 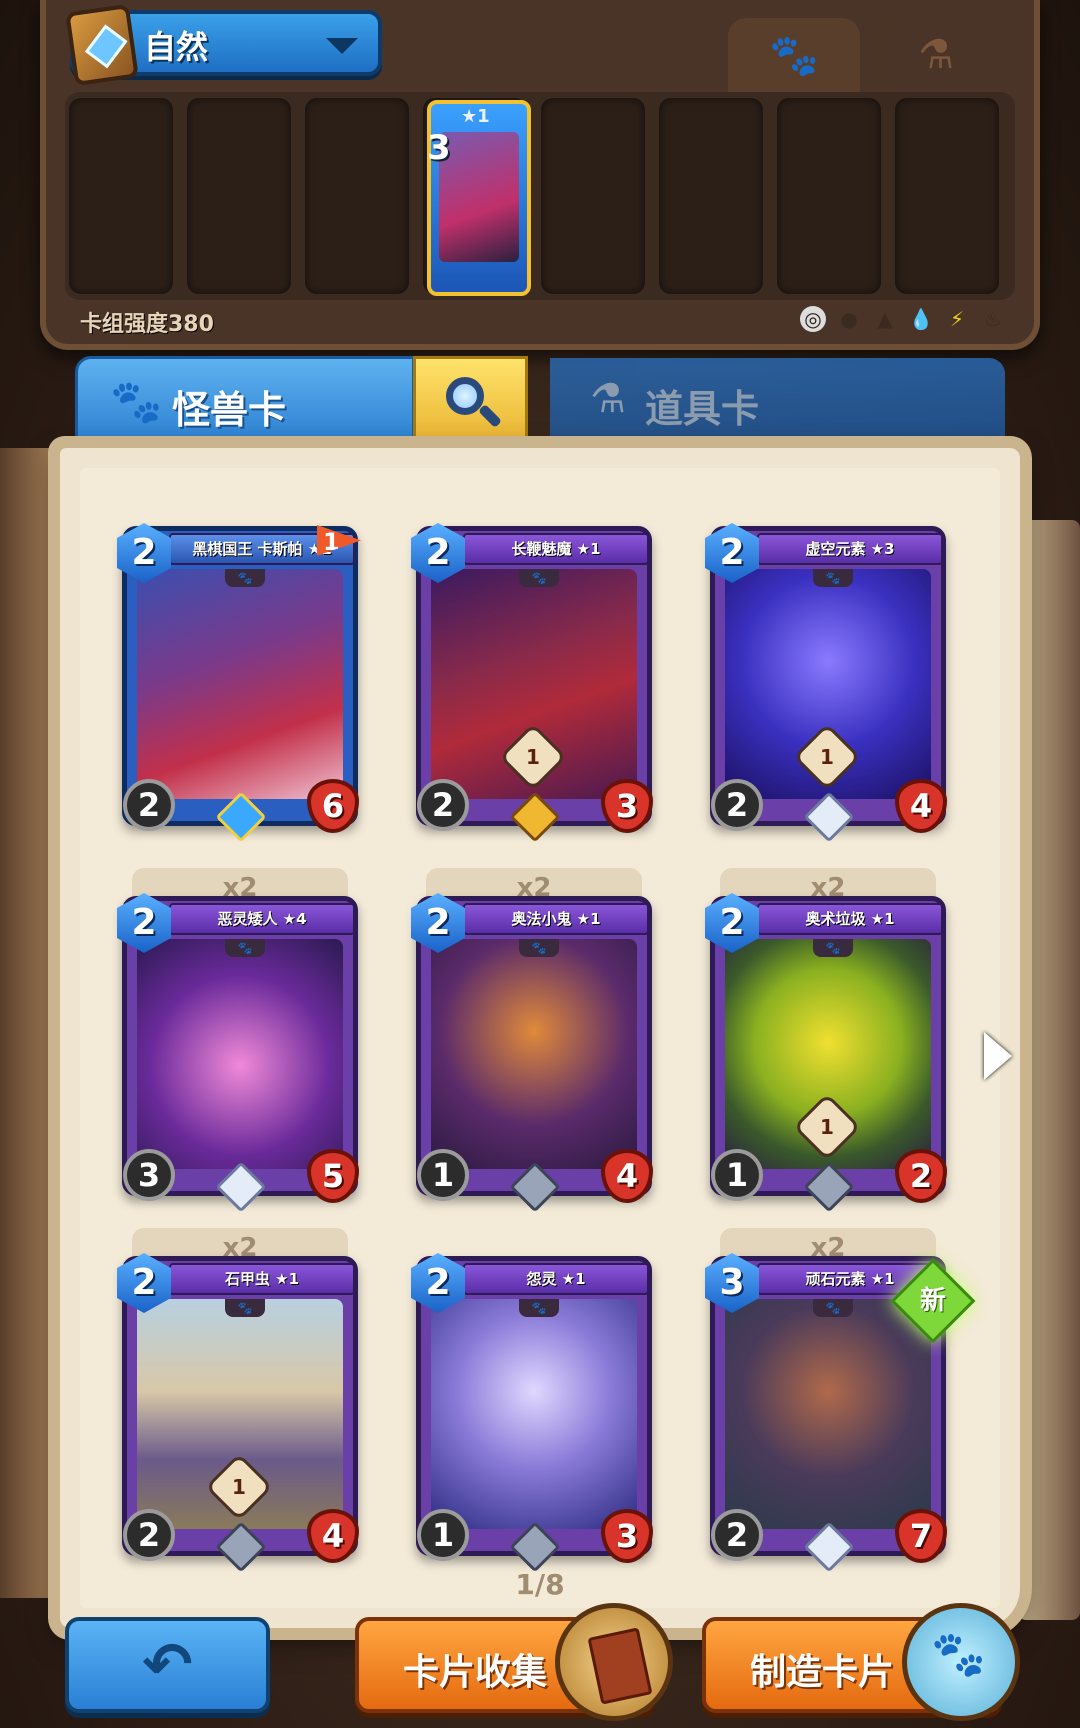 What do you see at coordinates (475, 1672) in the screenshot?
I see `button-label: 卡片收集` at bounding box center [475, 1672].